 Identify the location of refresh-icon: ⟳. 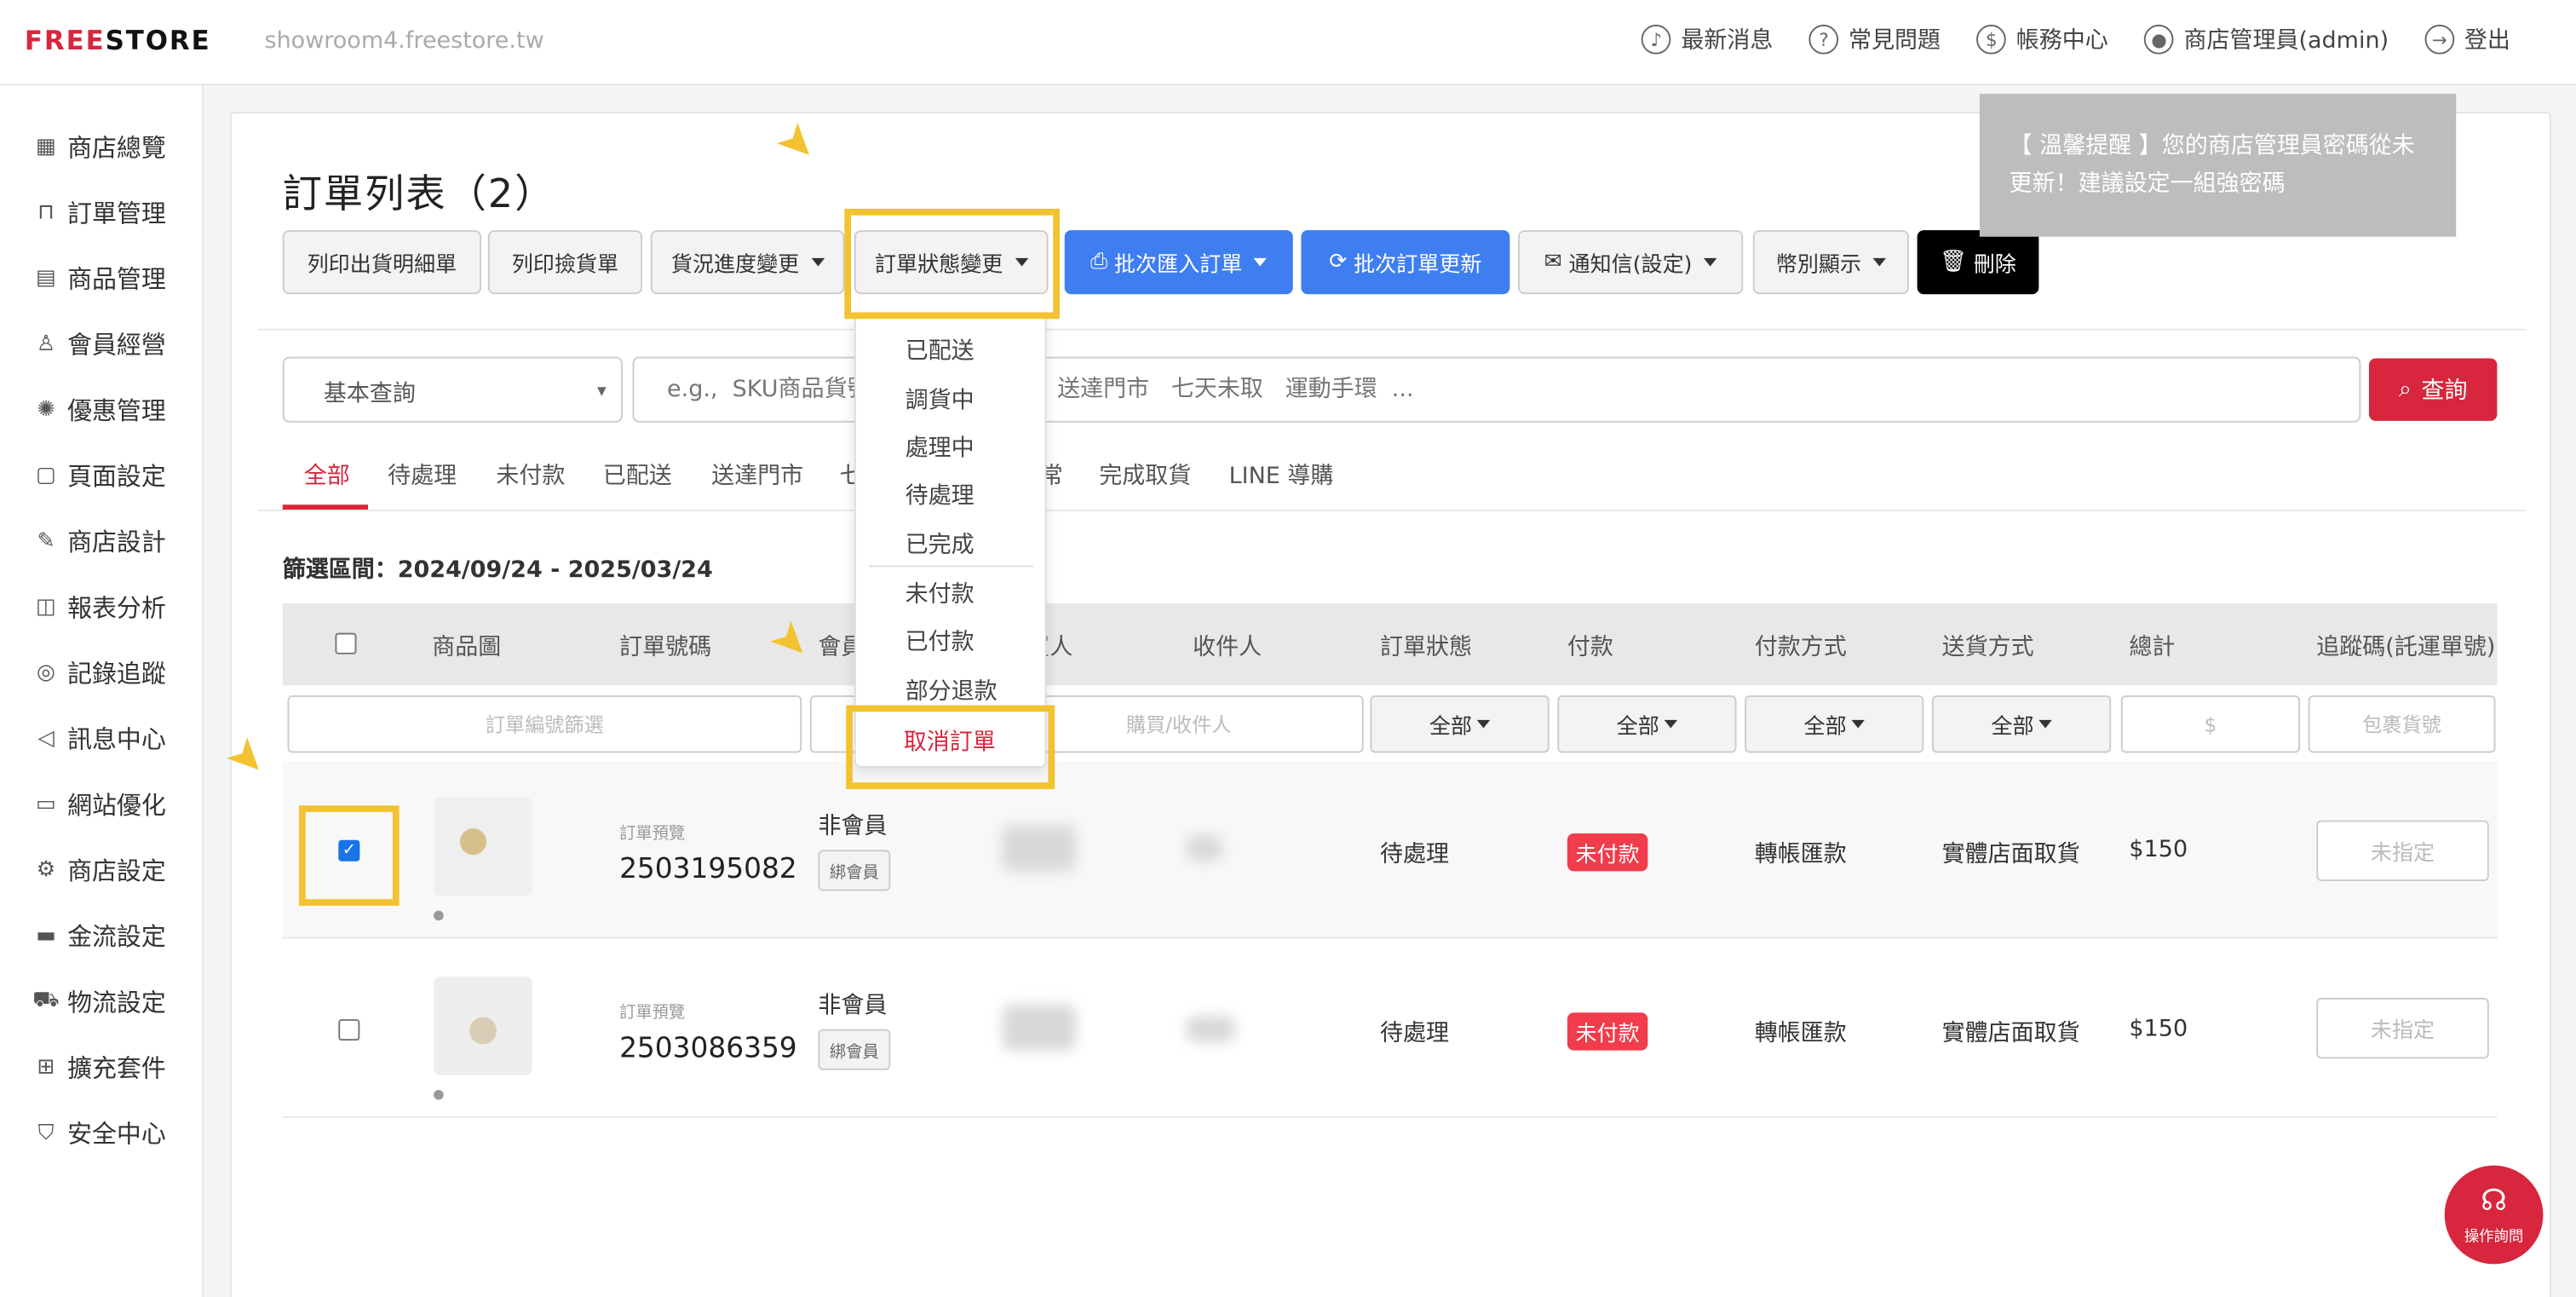
(1338, 262).